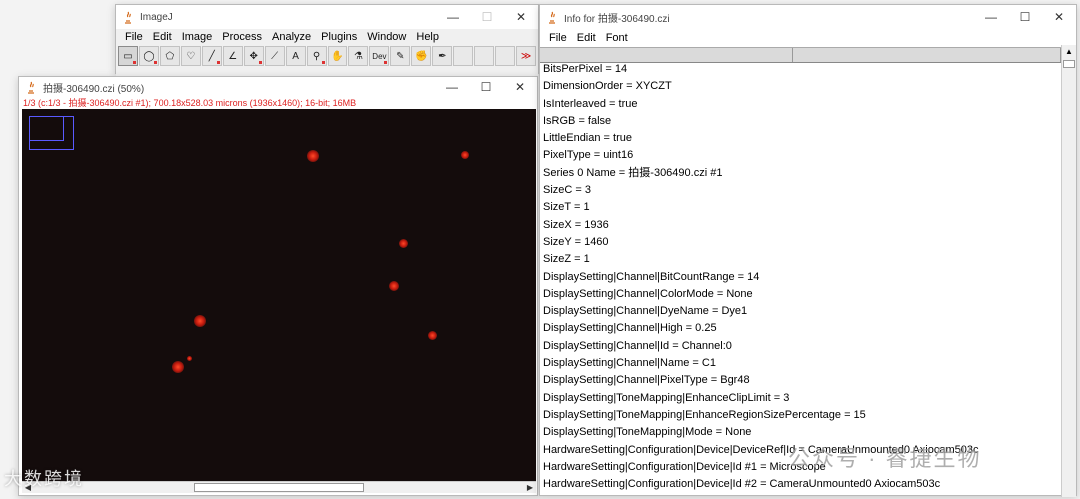 This screenshot has width=1080, height=499. I want to click on more-tools-icon: ≫, so click(526, 56).